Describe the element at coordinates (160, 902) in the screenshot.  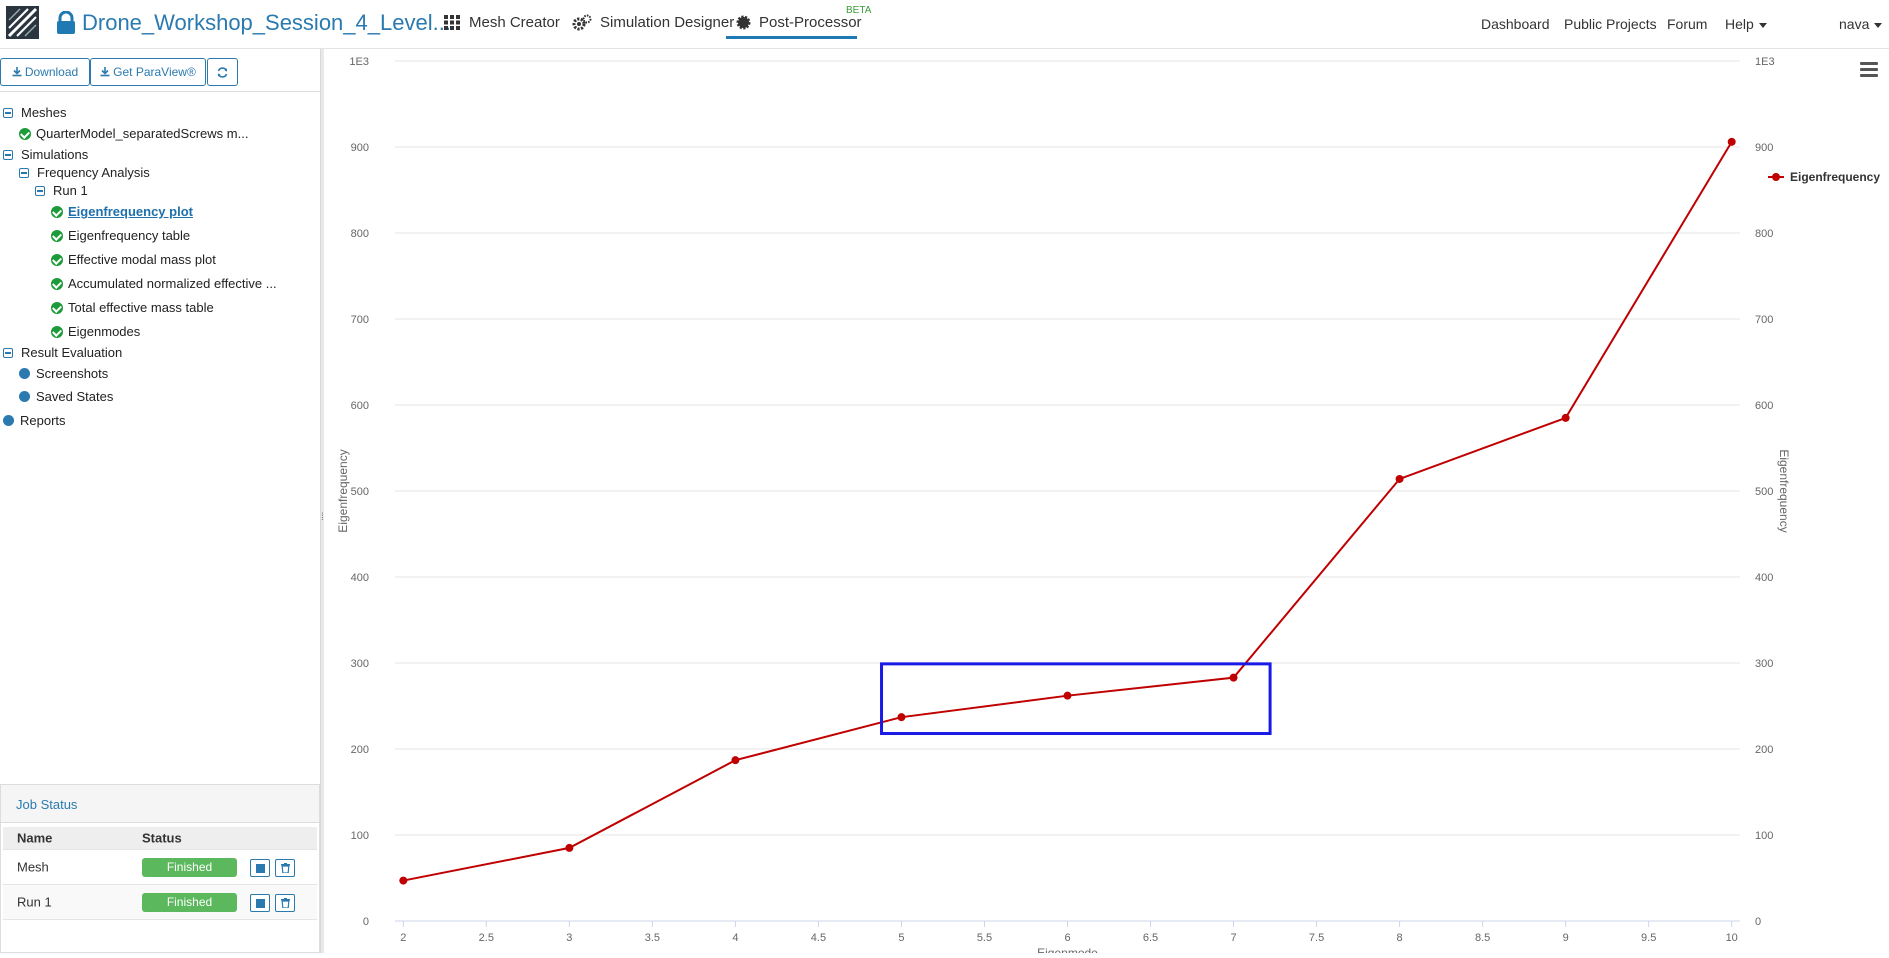
I see `table-row: Run 1 Finished` at that location.